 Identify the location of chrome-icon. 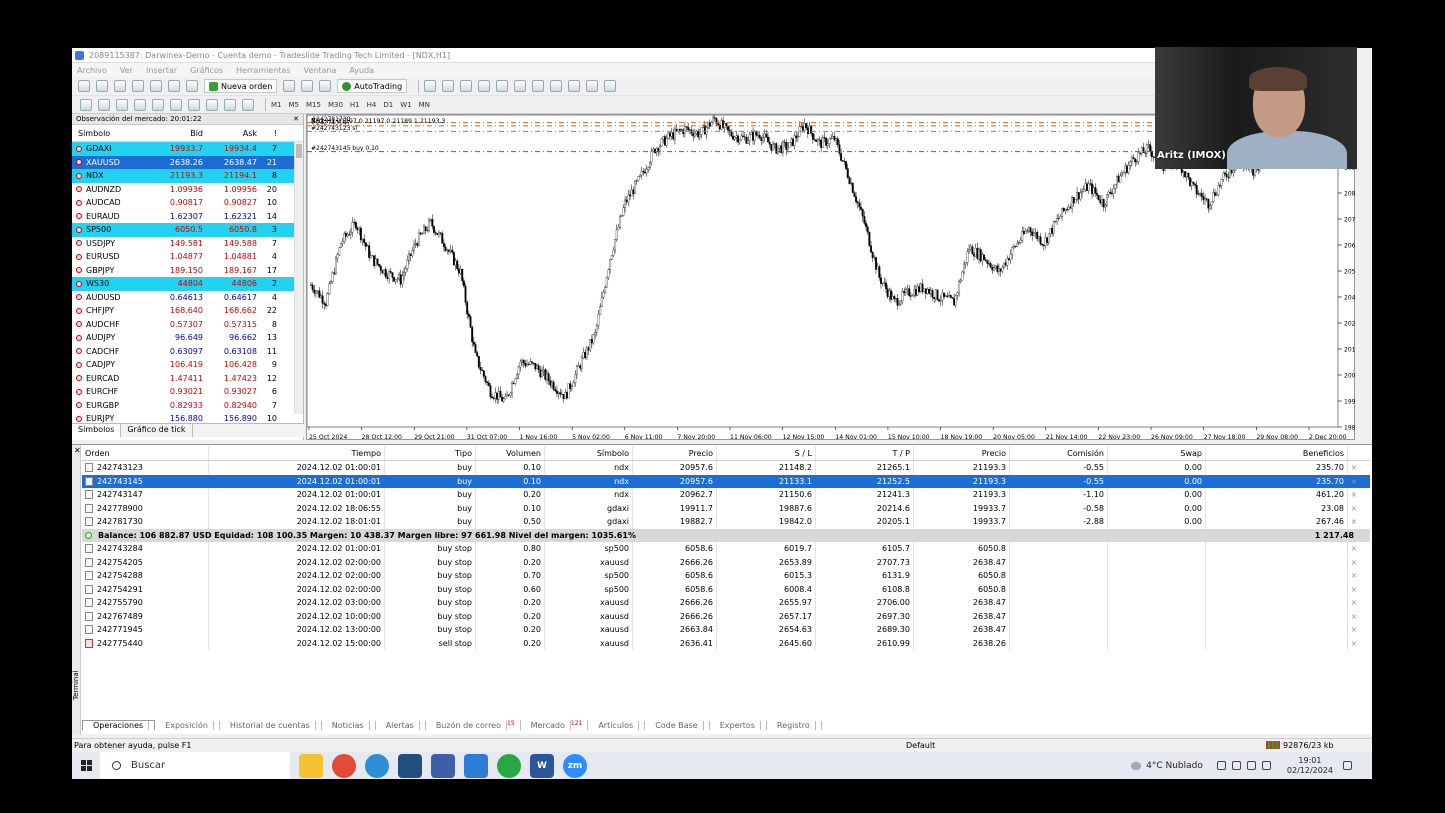
(344, 765).